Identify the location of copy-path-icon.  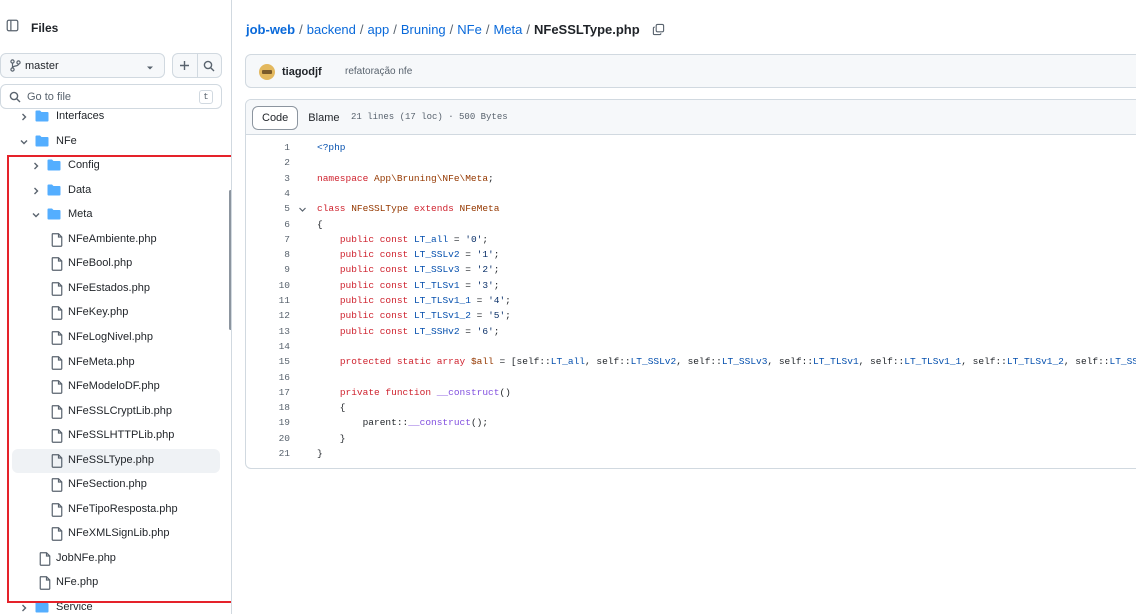
(658, 29).